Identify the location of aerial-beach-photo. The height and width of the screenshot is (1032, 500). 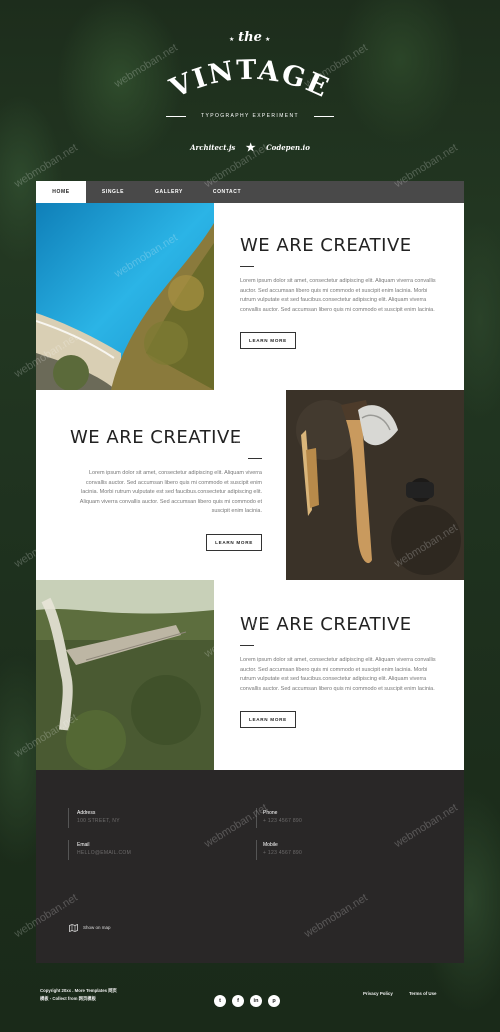
(125, 296).